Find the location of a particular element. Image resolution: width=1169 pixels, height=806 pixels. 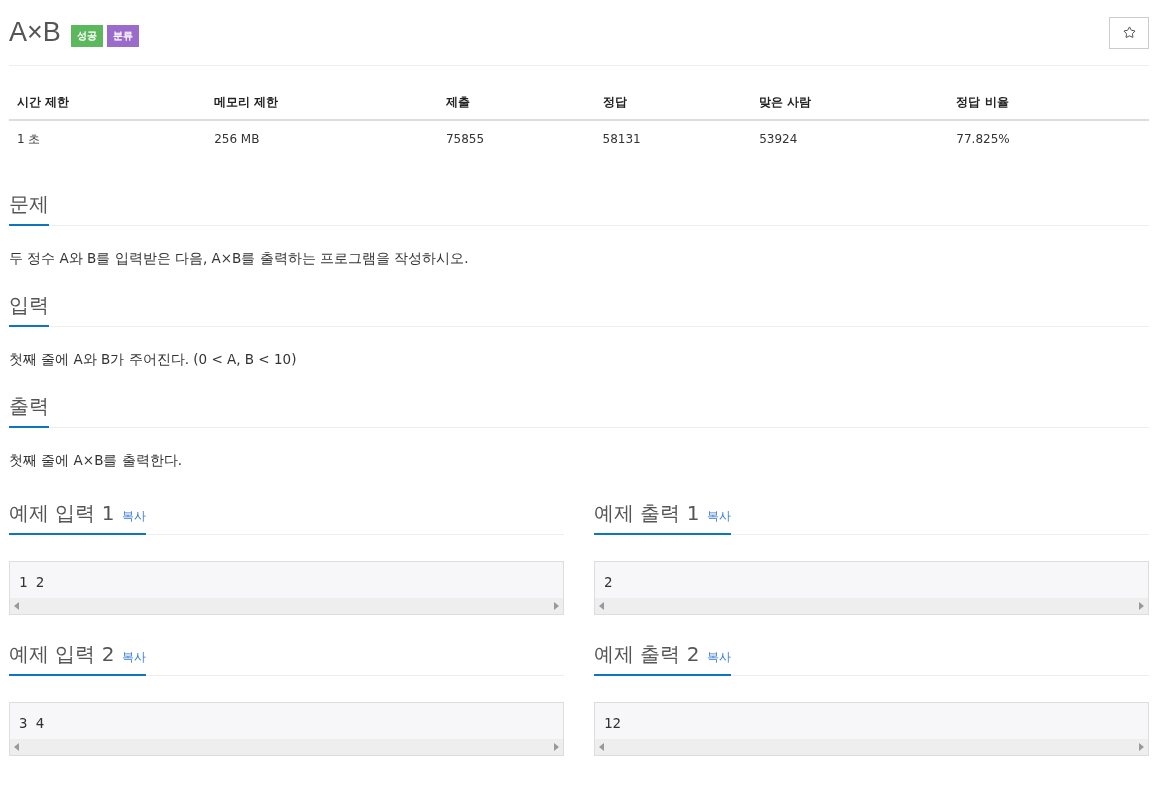

tag-label: 성공 is located at coordinates (86, 35).